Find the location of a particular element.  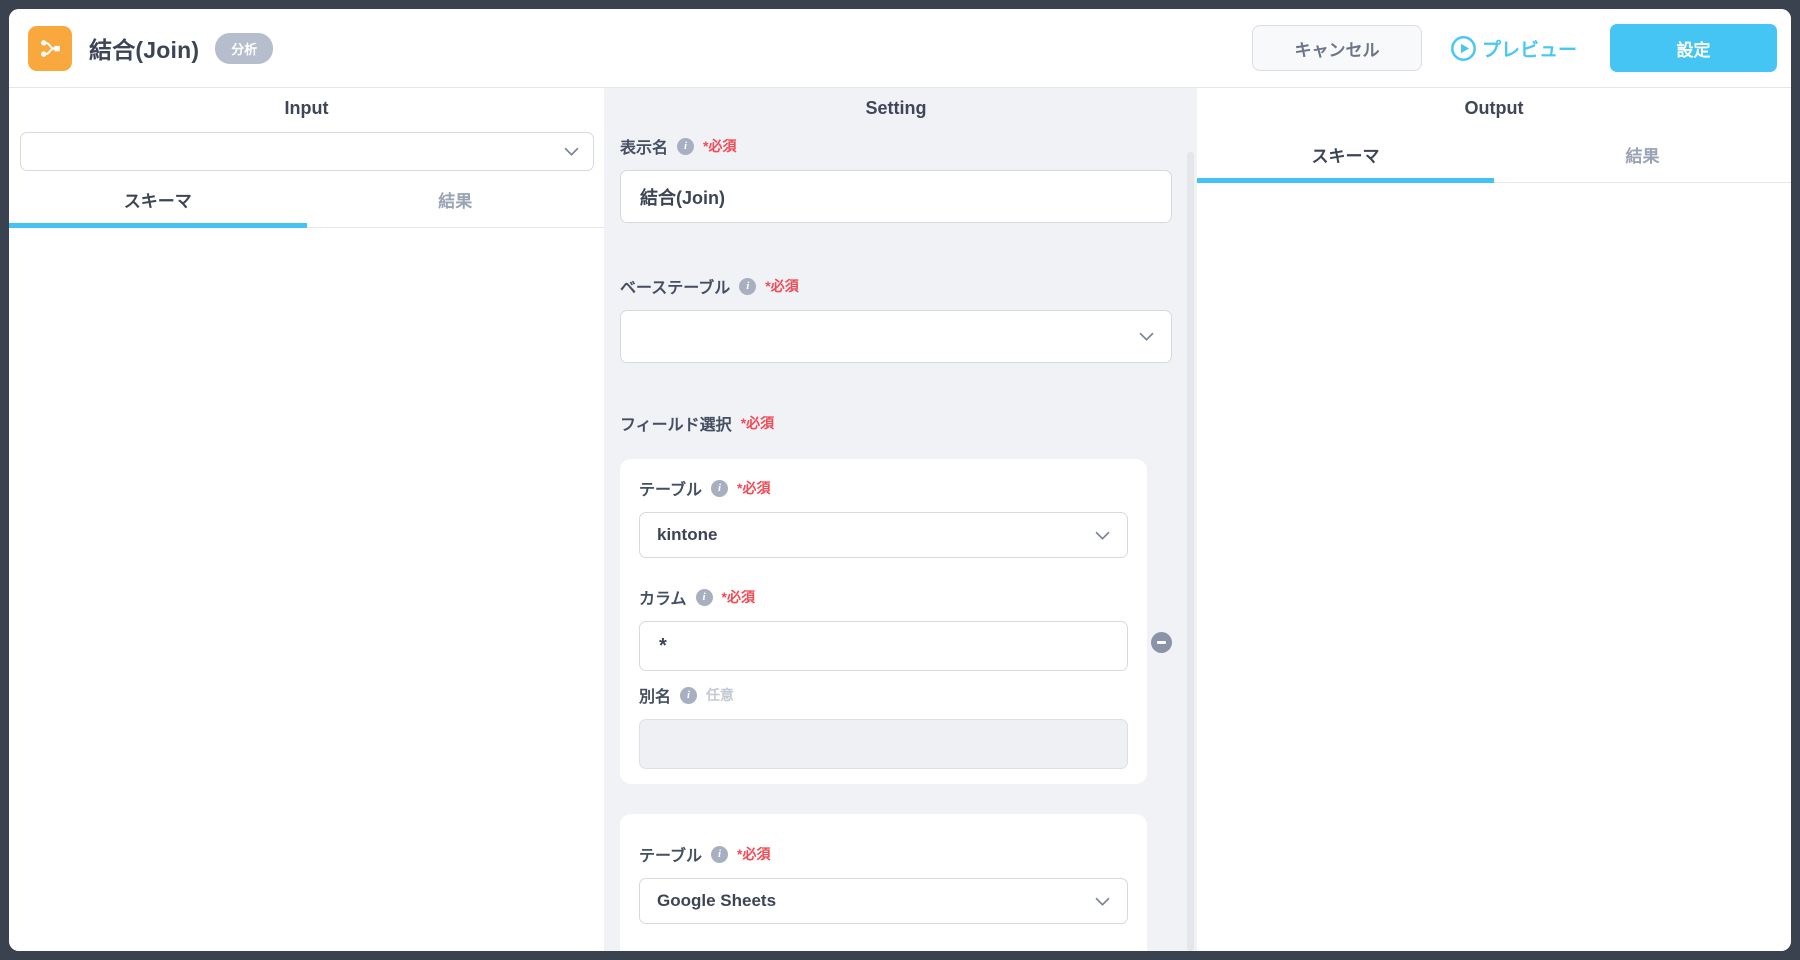

join-node-icon is located at coordinates (50, 48).